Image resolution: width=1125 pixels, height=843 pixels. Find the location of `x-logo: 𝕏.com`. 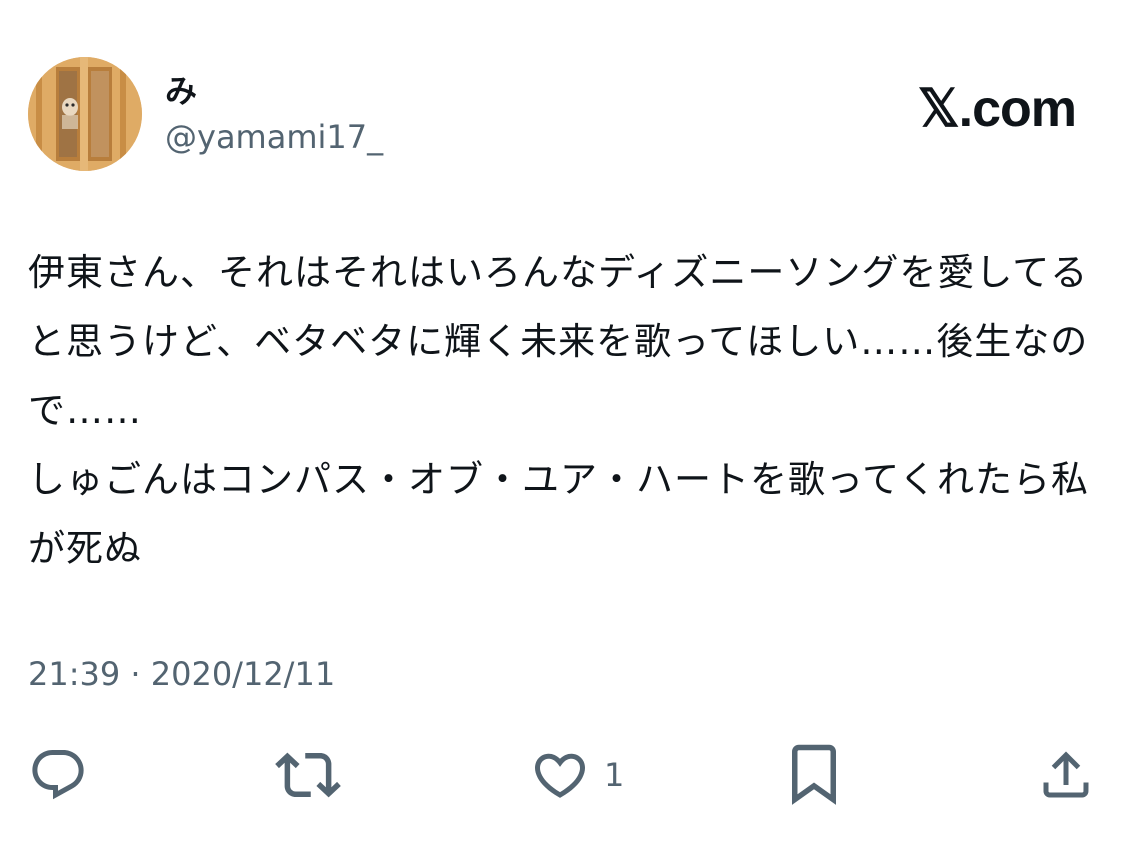

x-logo: 𝕏.com is located at coordinates (997, 109).